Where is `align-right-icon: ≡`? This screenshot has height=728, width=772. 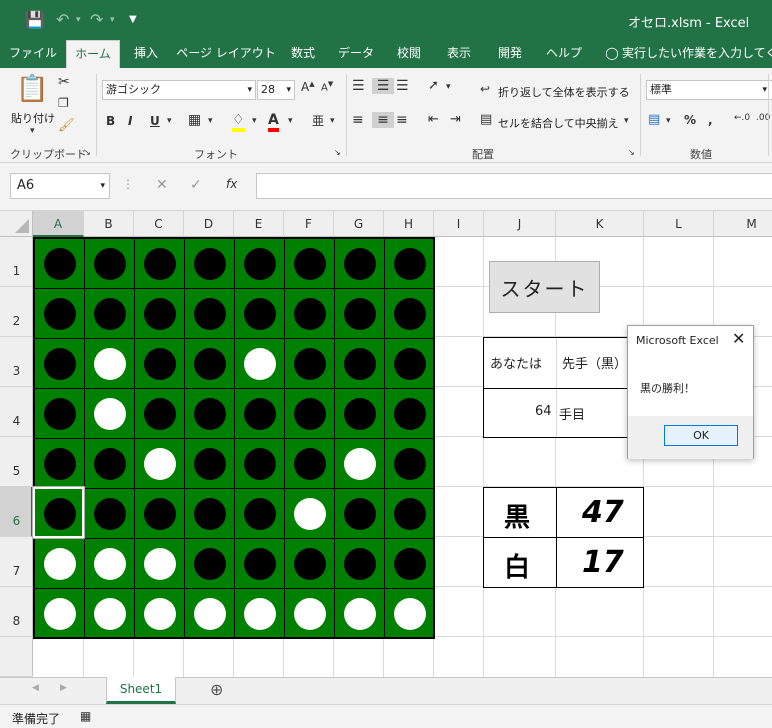
align-right-icon: ≡ is located at coordinates (402, 120).